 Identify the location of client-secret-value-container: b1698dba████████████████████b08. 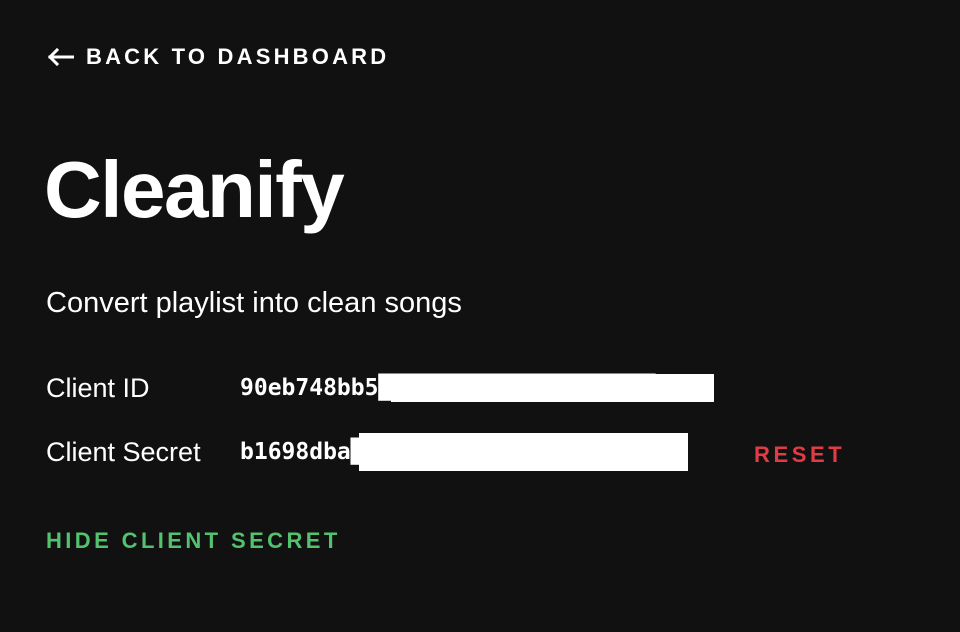
(464, 452).